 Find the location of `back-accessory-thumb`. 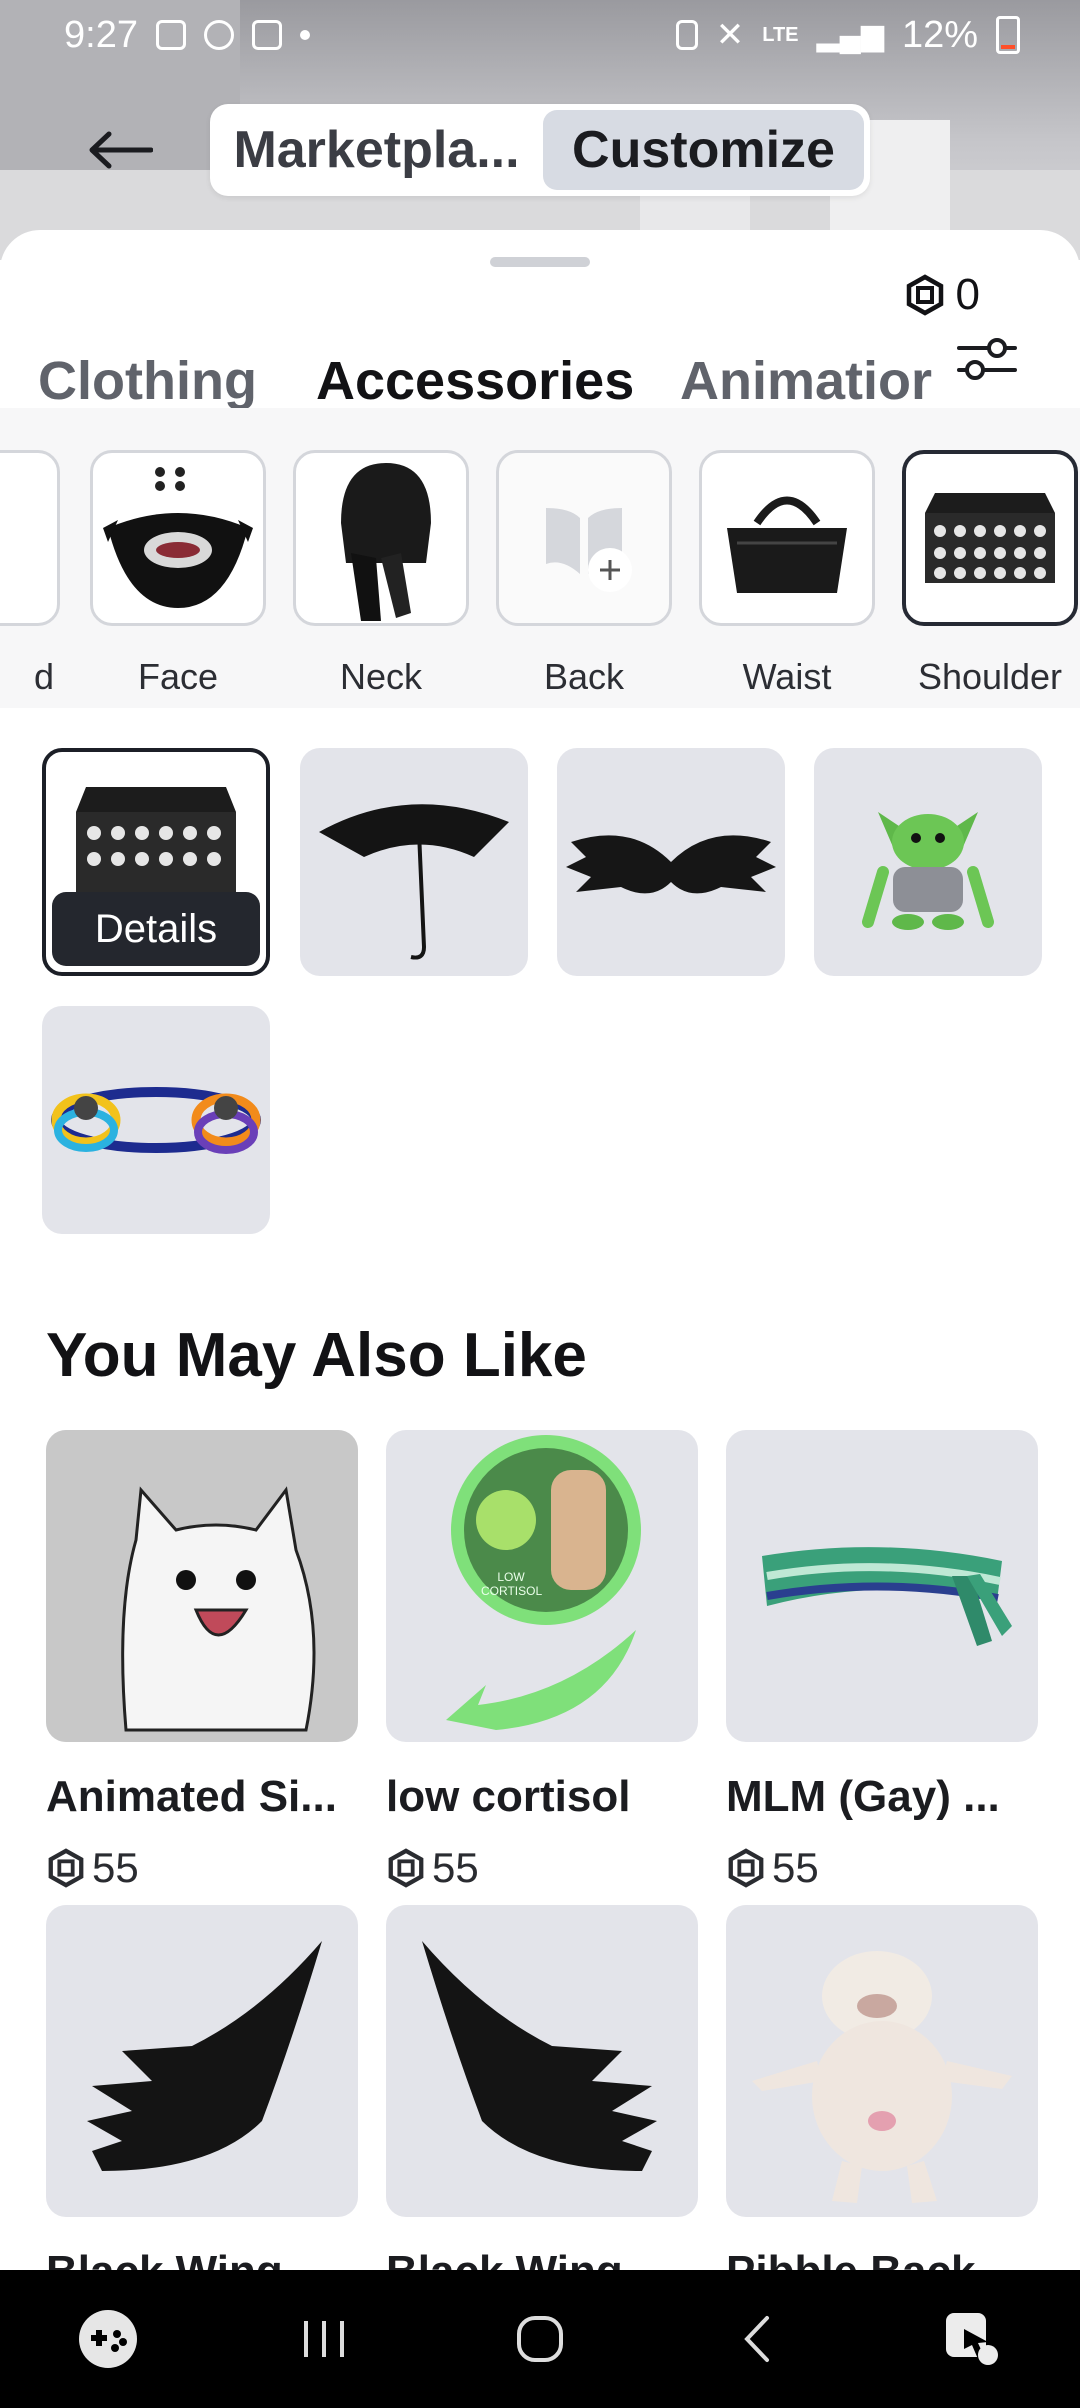

back-accessory-thumb is located at coordinates (584, 538).